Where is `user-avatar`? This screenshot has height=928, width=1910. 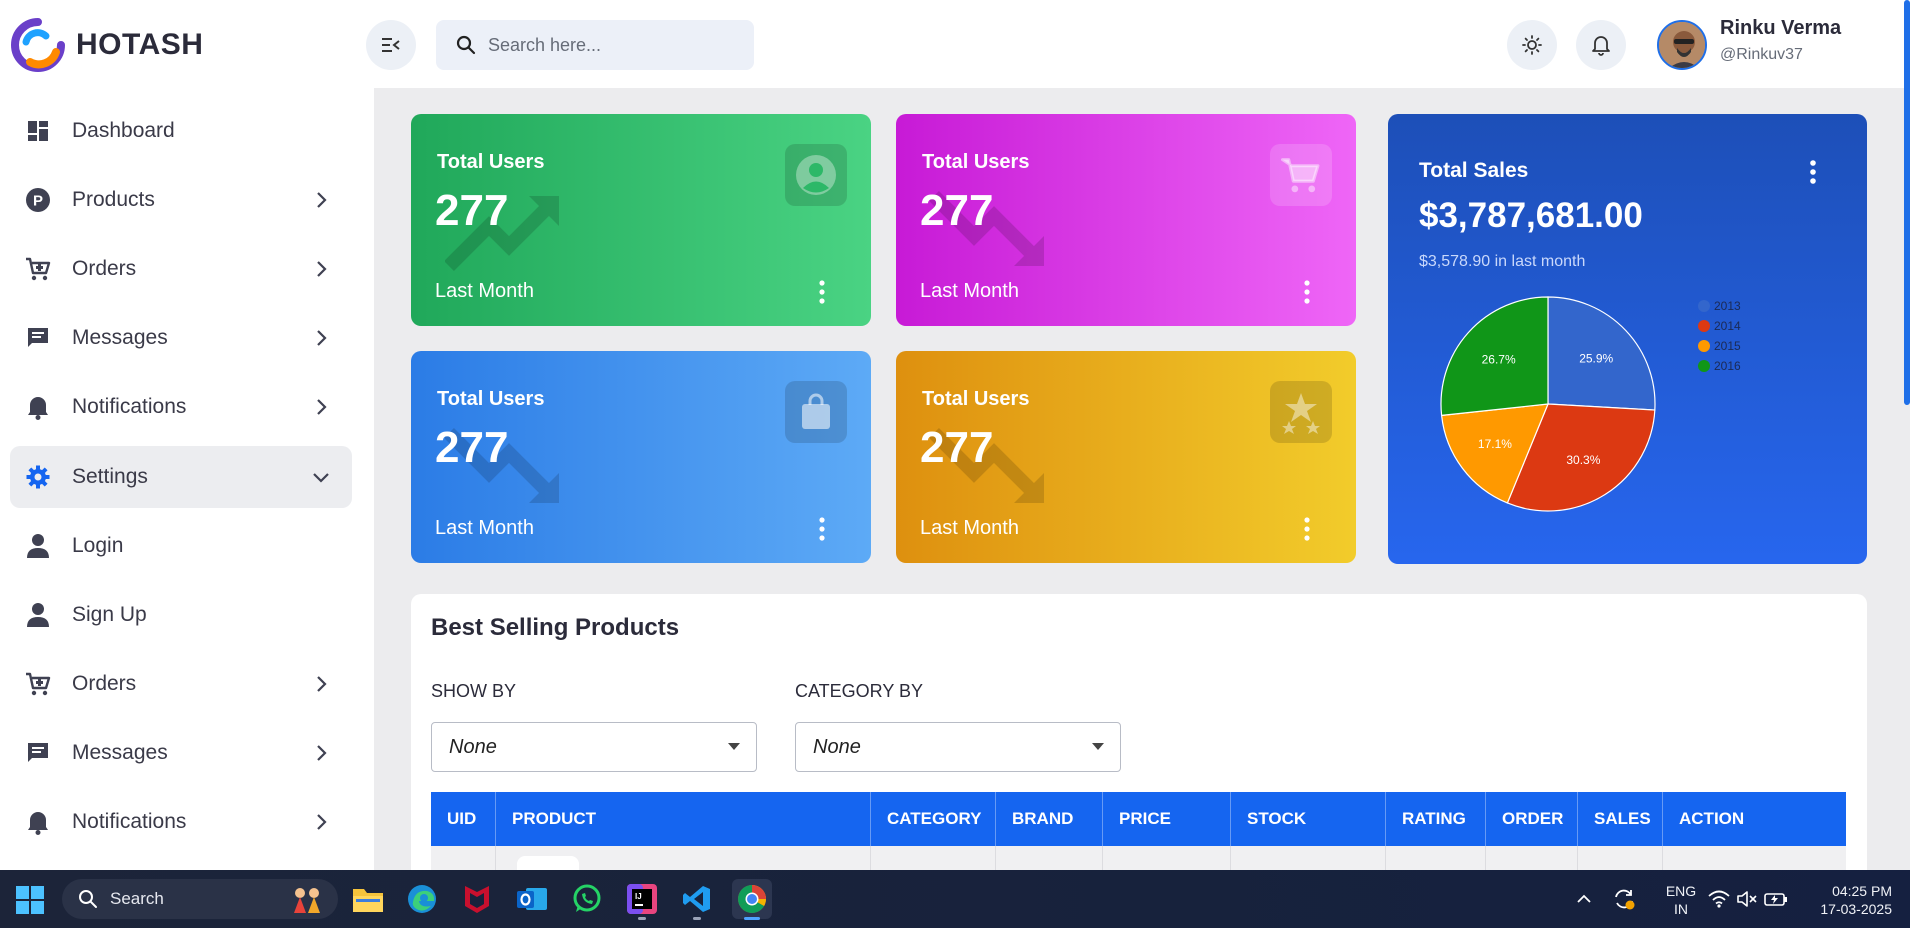 user-avatar is located at coordinates (1682, 45).